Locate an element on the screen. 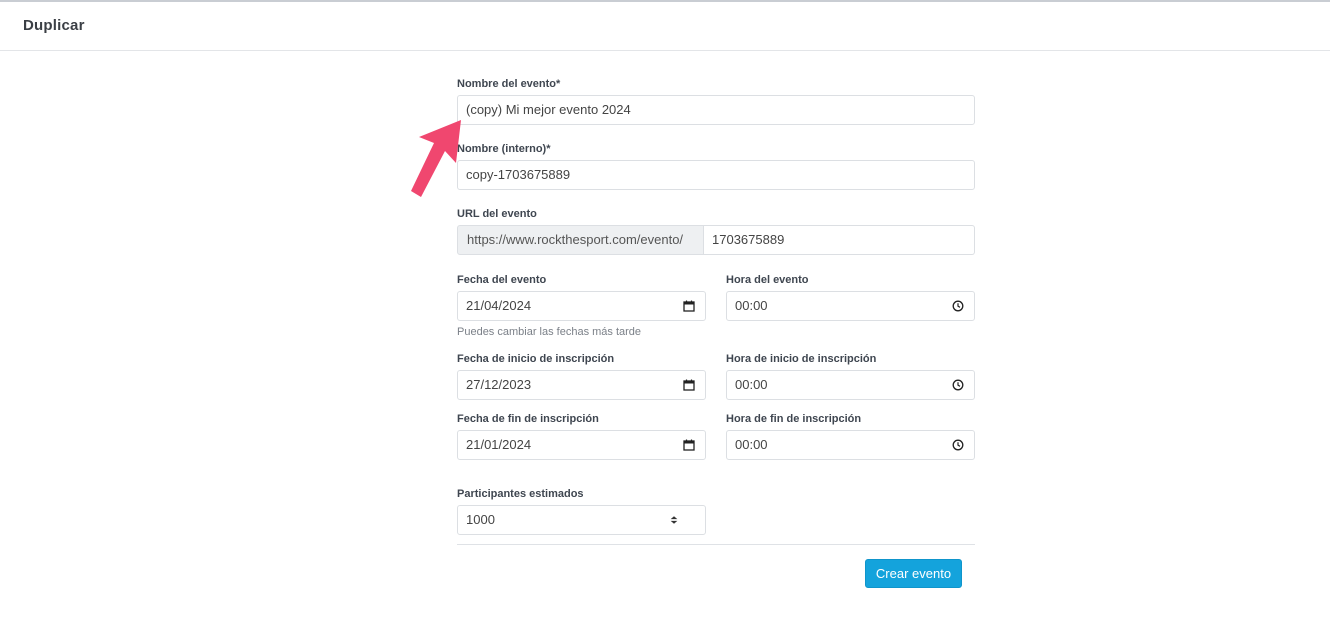 This screenshot has height=627, width=1330. event-time-value: 00:00 is located at coordinates (751, 305).